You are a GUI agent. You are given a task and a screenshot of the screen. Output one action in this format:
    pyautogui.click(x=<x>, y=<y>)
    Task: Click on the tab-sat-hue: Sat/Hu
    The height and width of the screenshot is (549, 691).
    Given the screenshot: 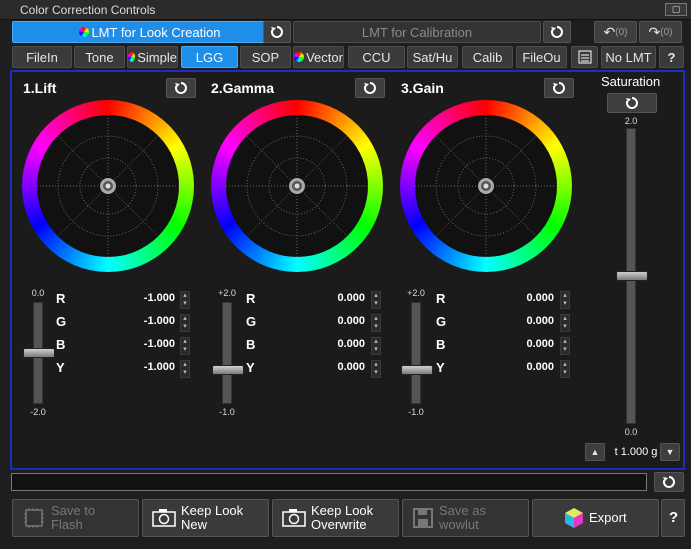 What is the action you would take?
    pyautogui.click(x=432, y=57)
    